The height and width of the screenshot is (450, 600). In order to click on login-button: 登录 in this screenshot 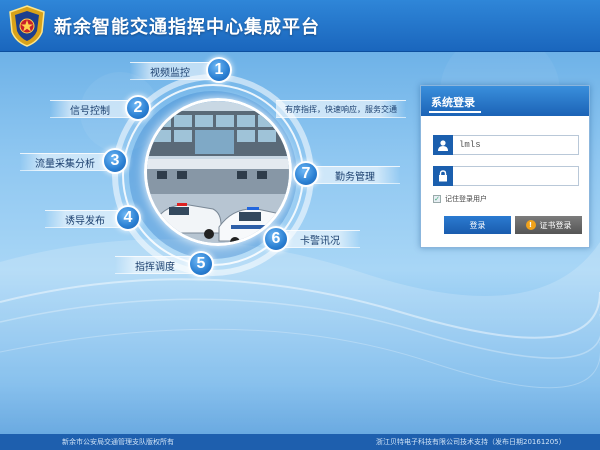, I will do `click(477, 225)`.